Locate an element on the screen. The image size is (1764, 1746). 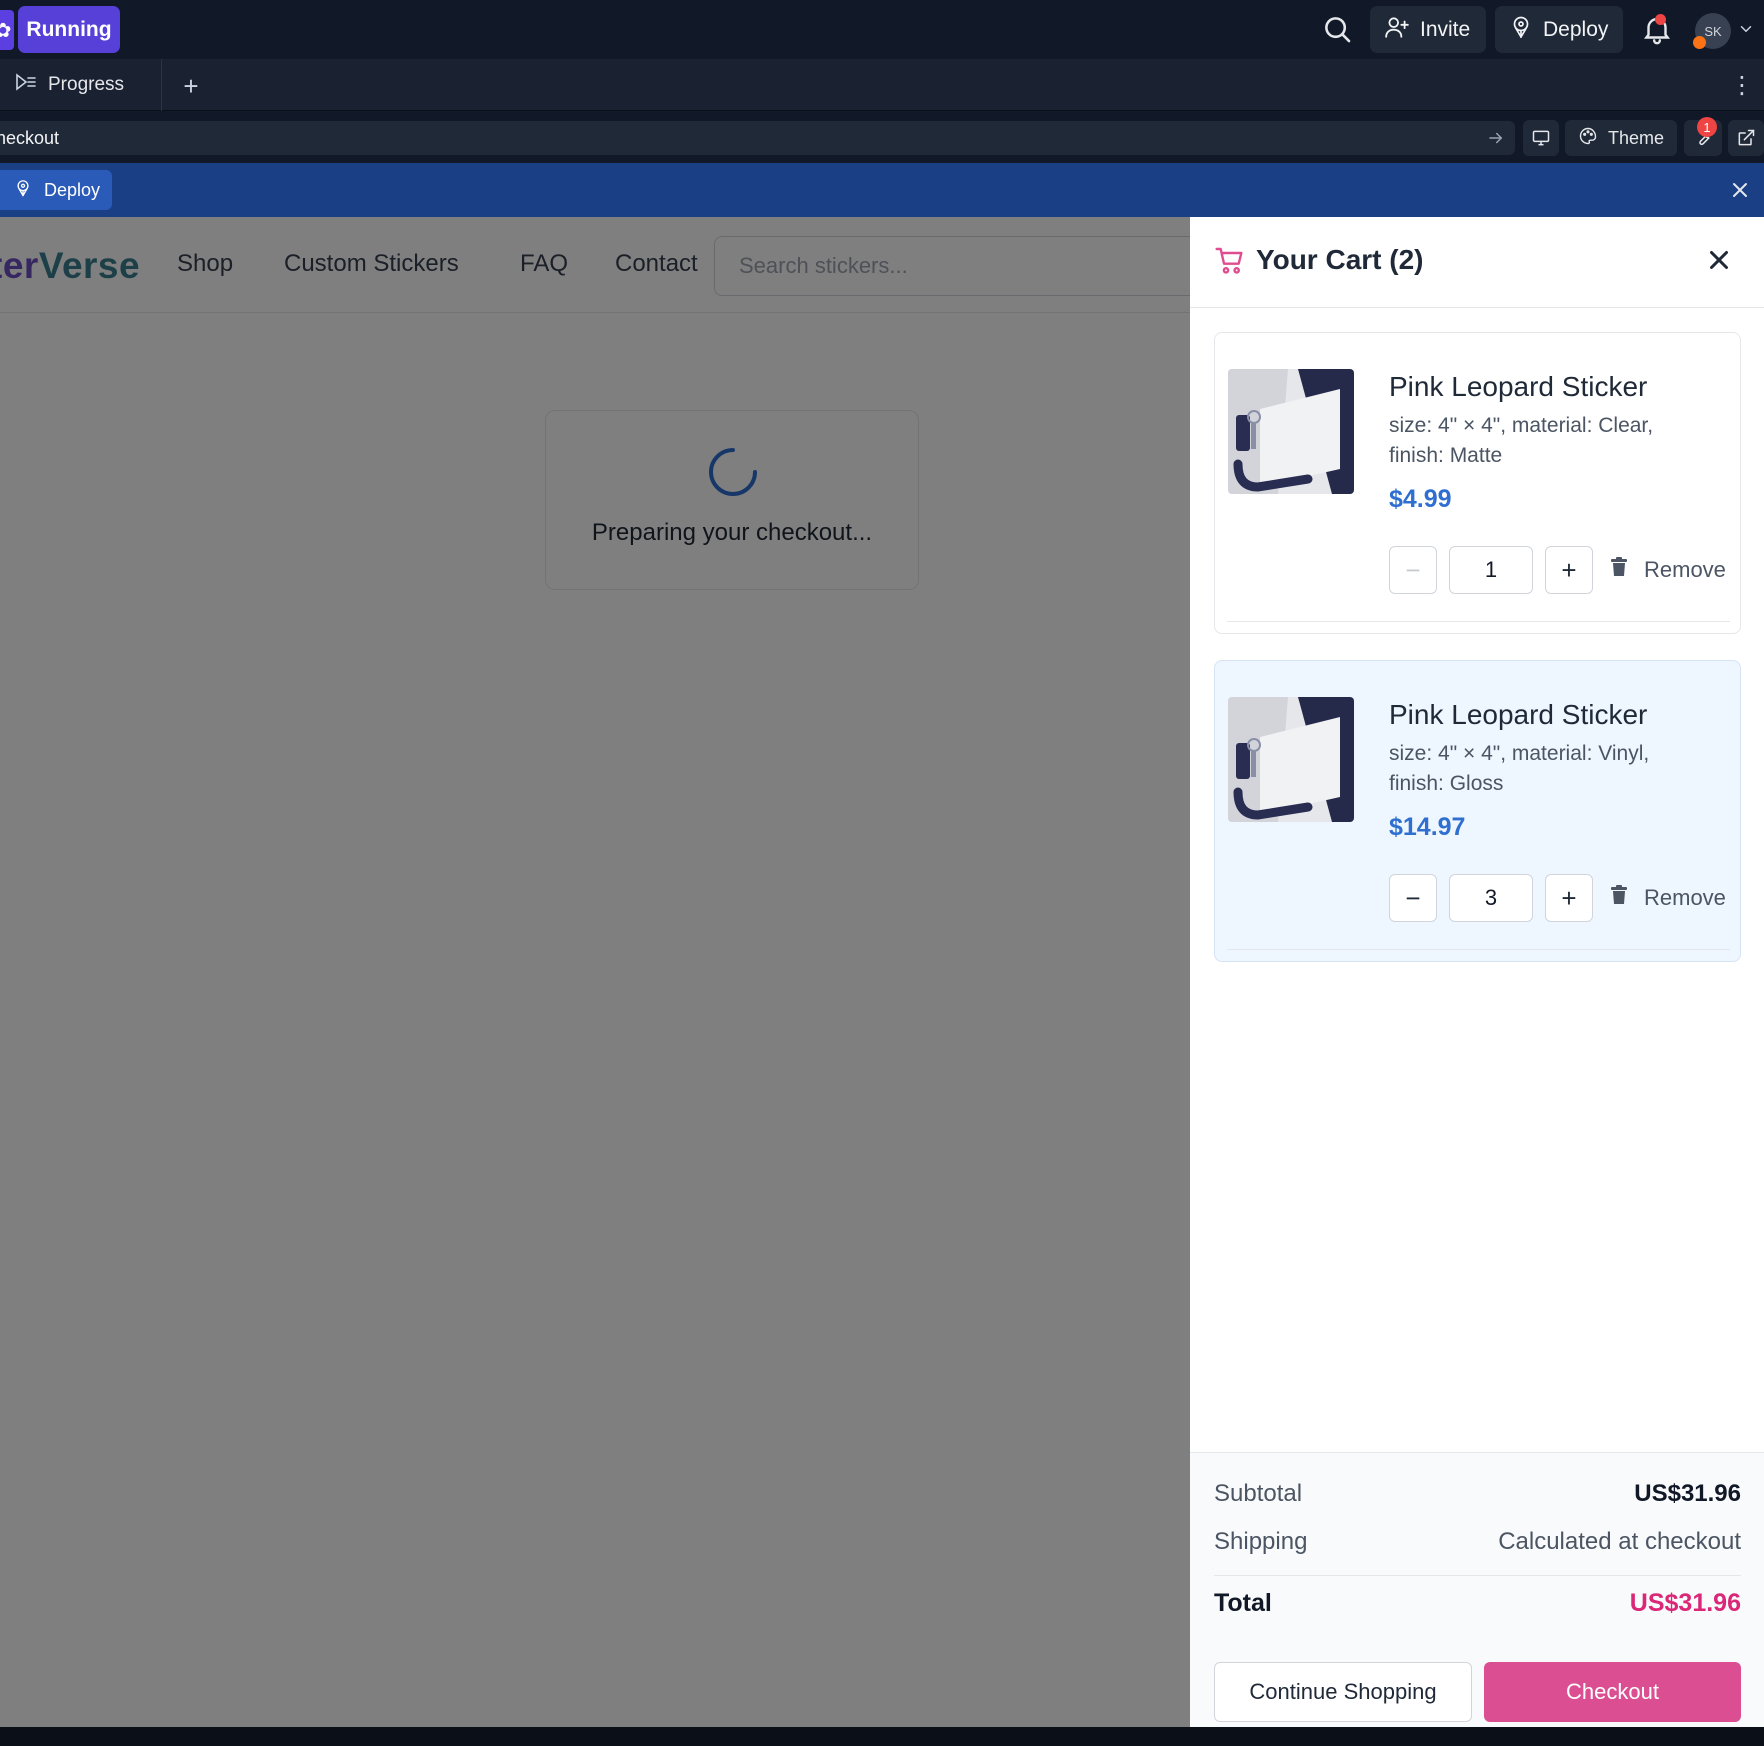
tab-progress-label: Progress is located at coordinates (86, 84).